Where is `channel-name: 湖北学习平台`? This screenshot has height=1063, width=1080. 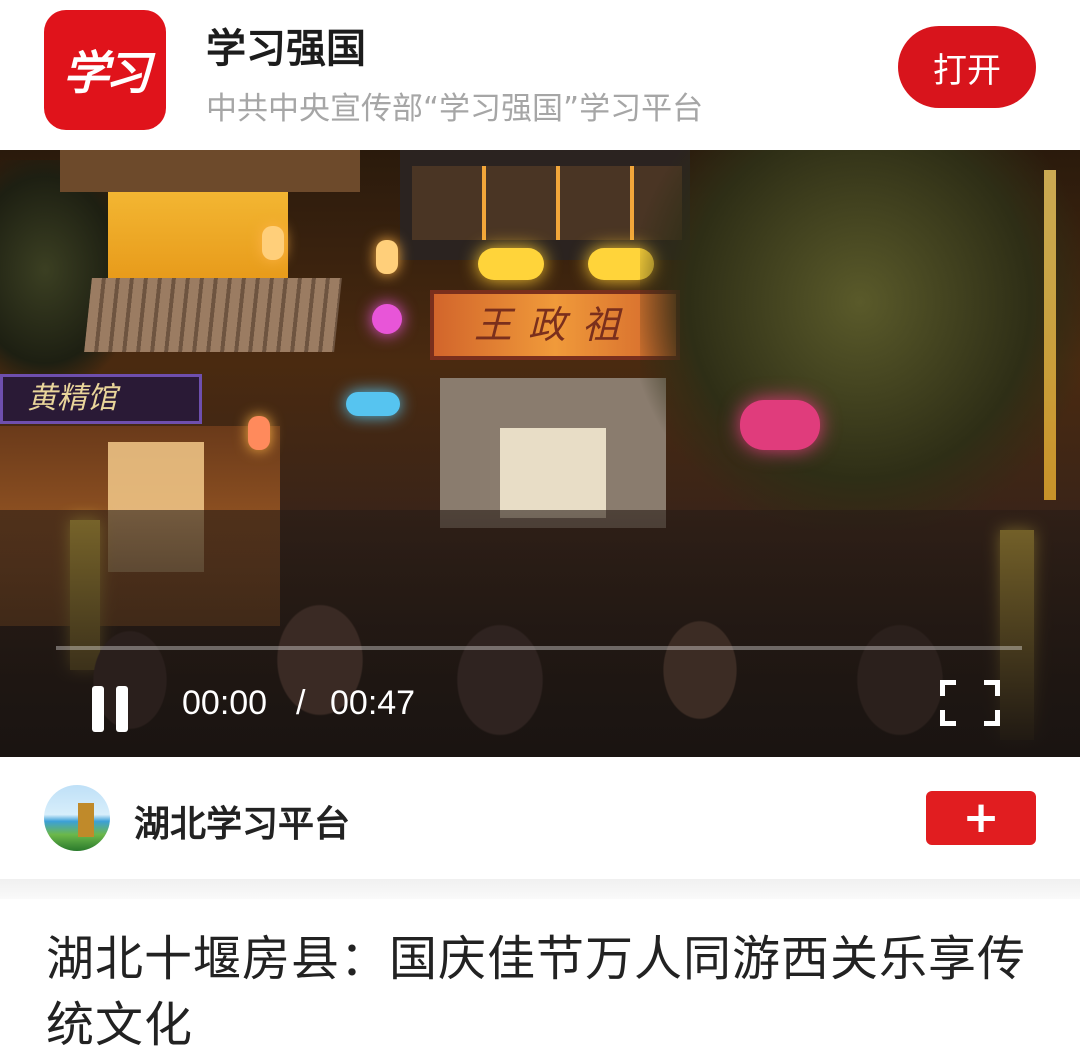 channel-name: 湖北学习平台 is located at coordinates (242, 821).